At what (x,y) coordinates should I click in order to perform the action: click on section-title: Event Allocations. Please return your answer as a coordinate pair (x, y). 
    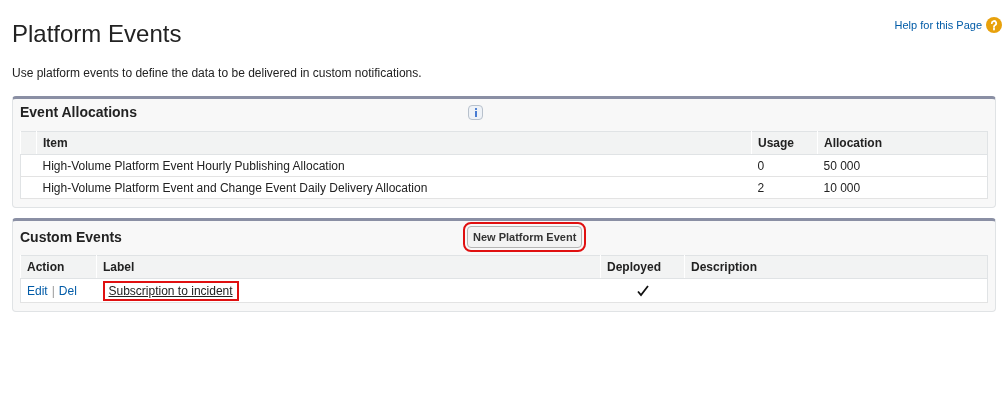
    Looking at the image, I should click on (79, 112).